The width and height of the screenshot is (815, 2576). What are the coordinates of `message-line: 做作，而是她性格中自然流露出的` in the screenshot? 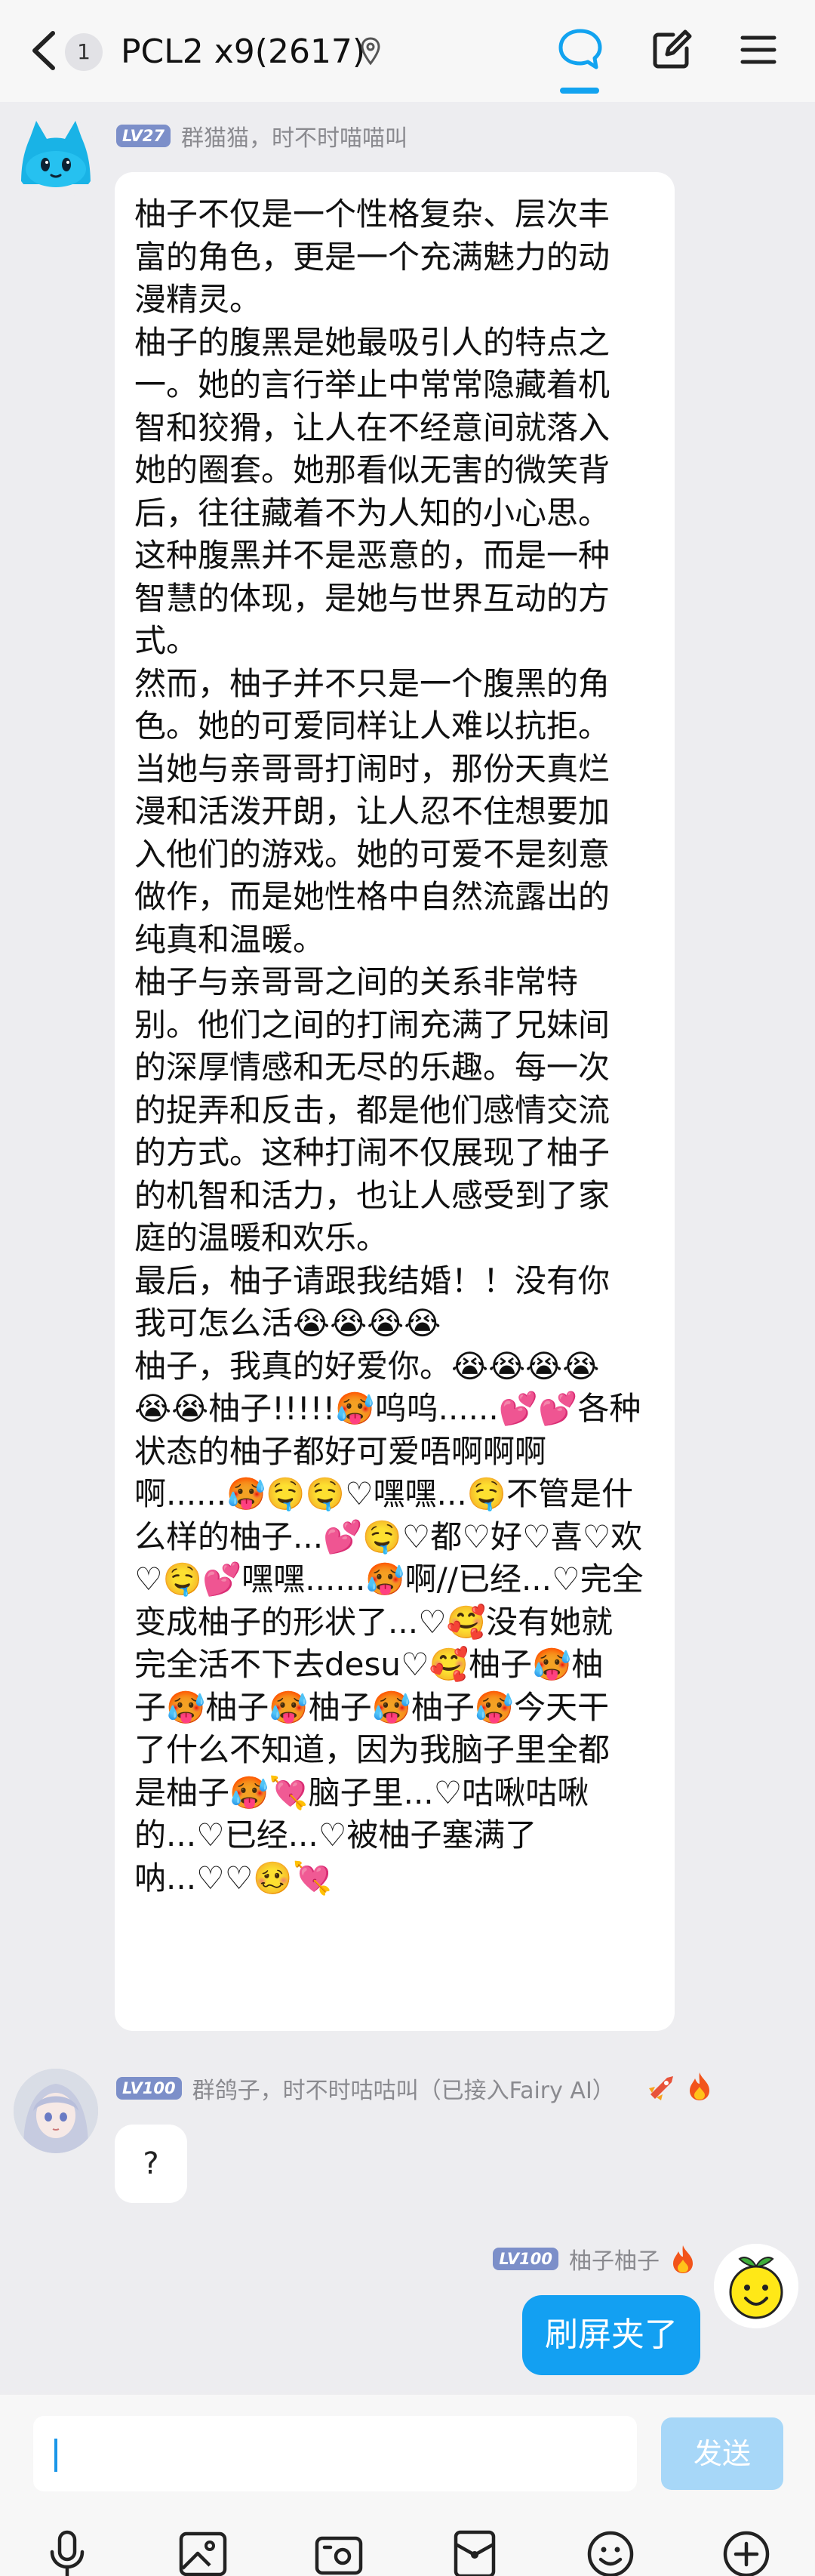 It's located at (372, 896).